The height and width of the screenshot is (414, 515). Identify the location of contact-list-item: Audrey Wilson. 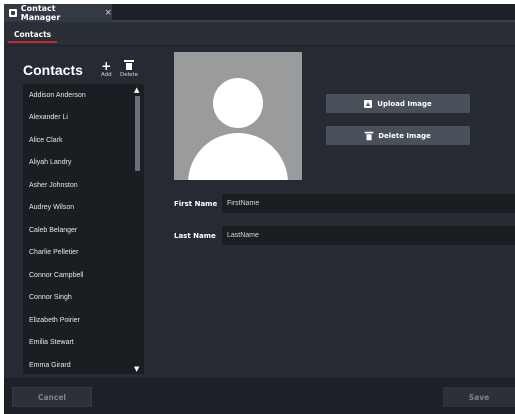
(83, 208).